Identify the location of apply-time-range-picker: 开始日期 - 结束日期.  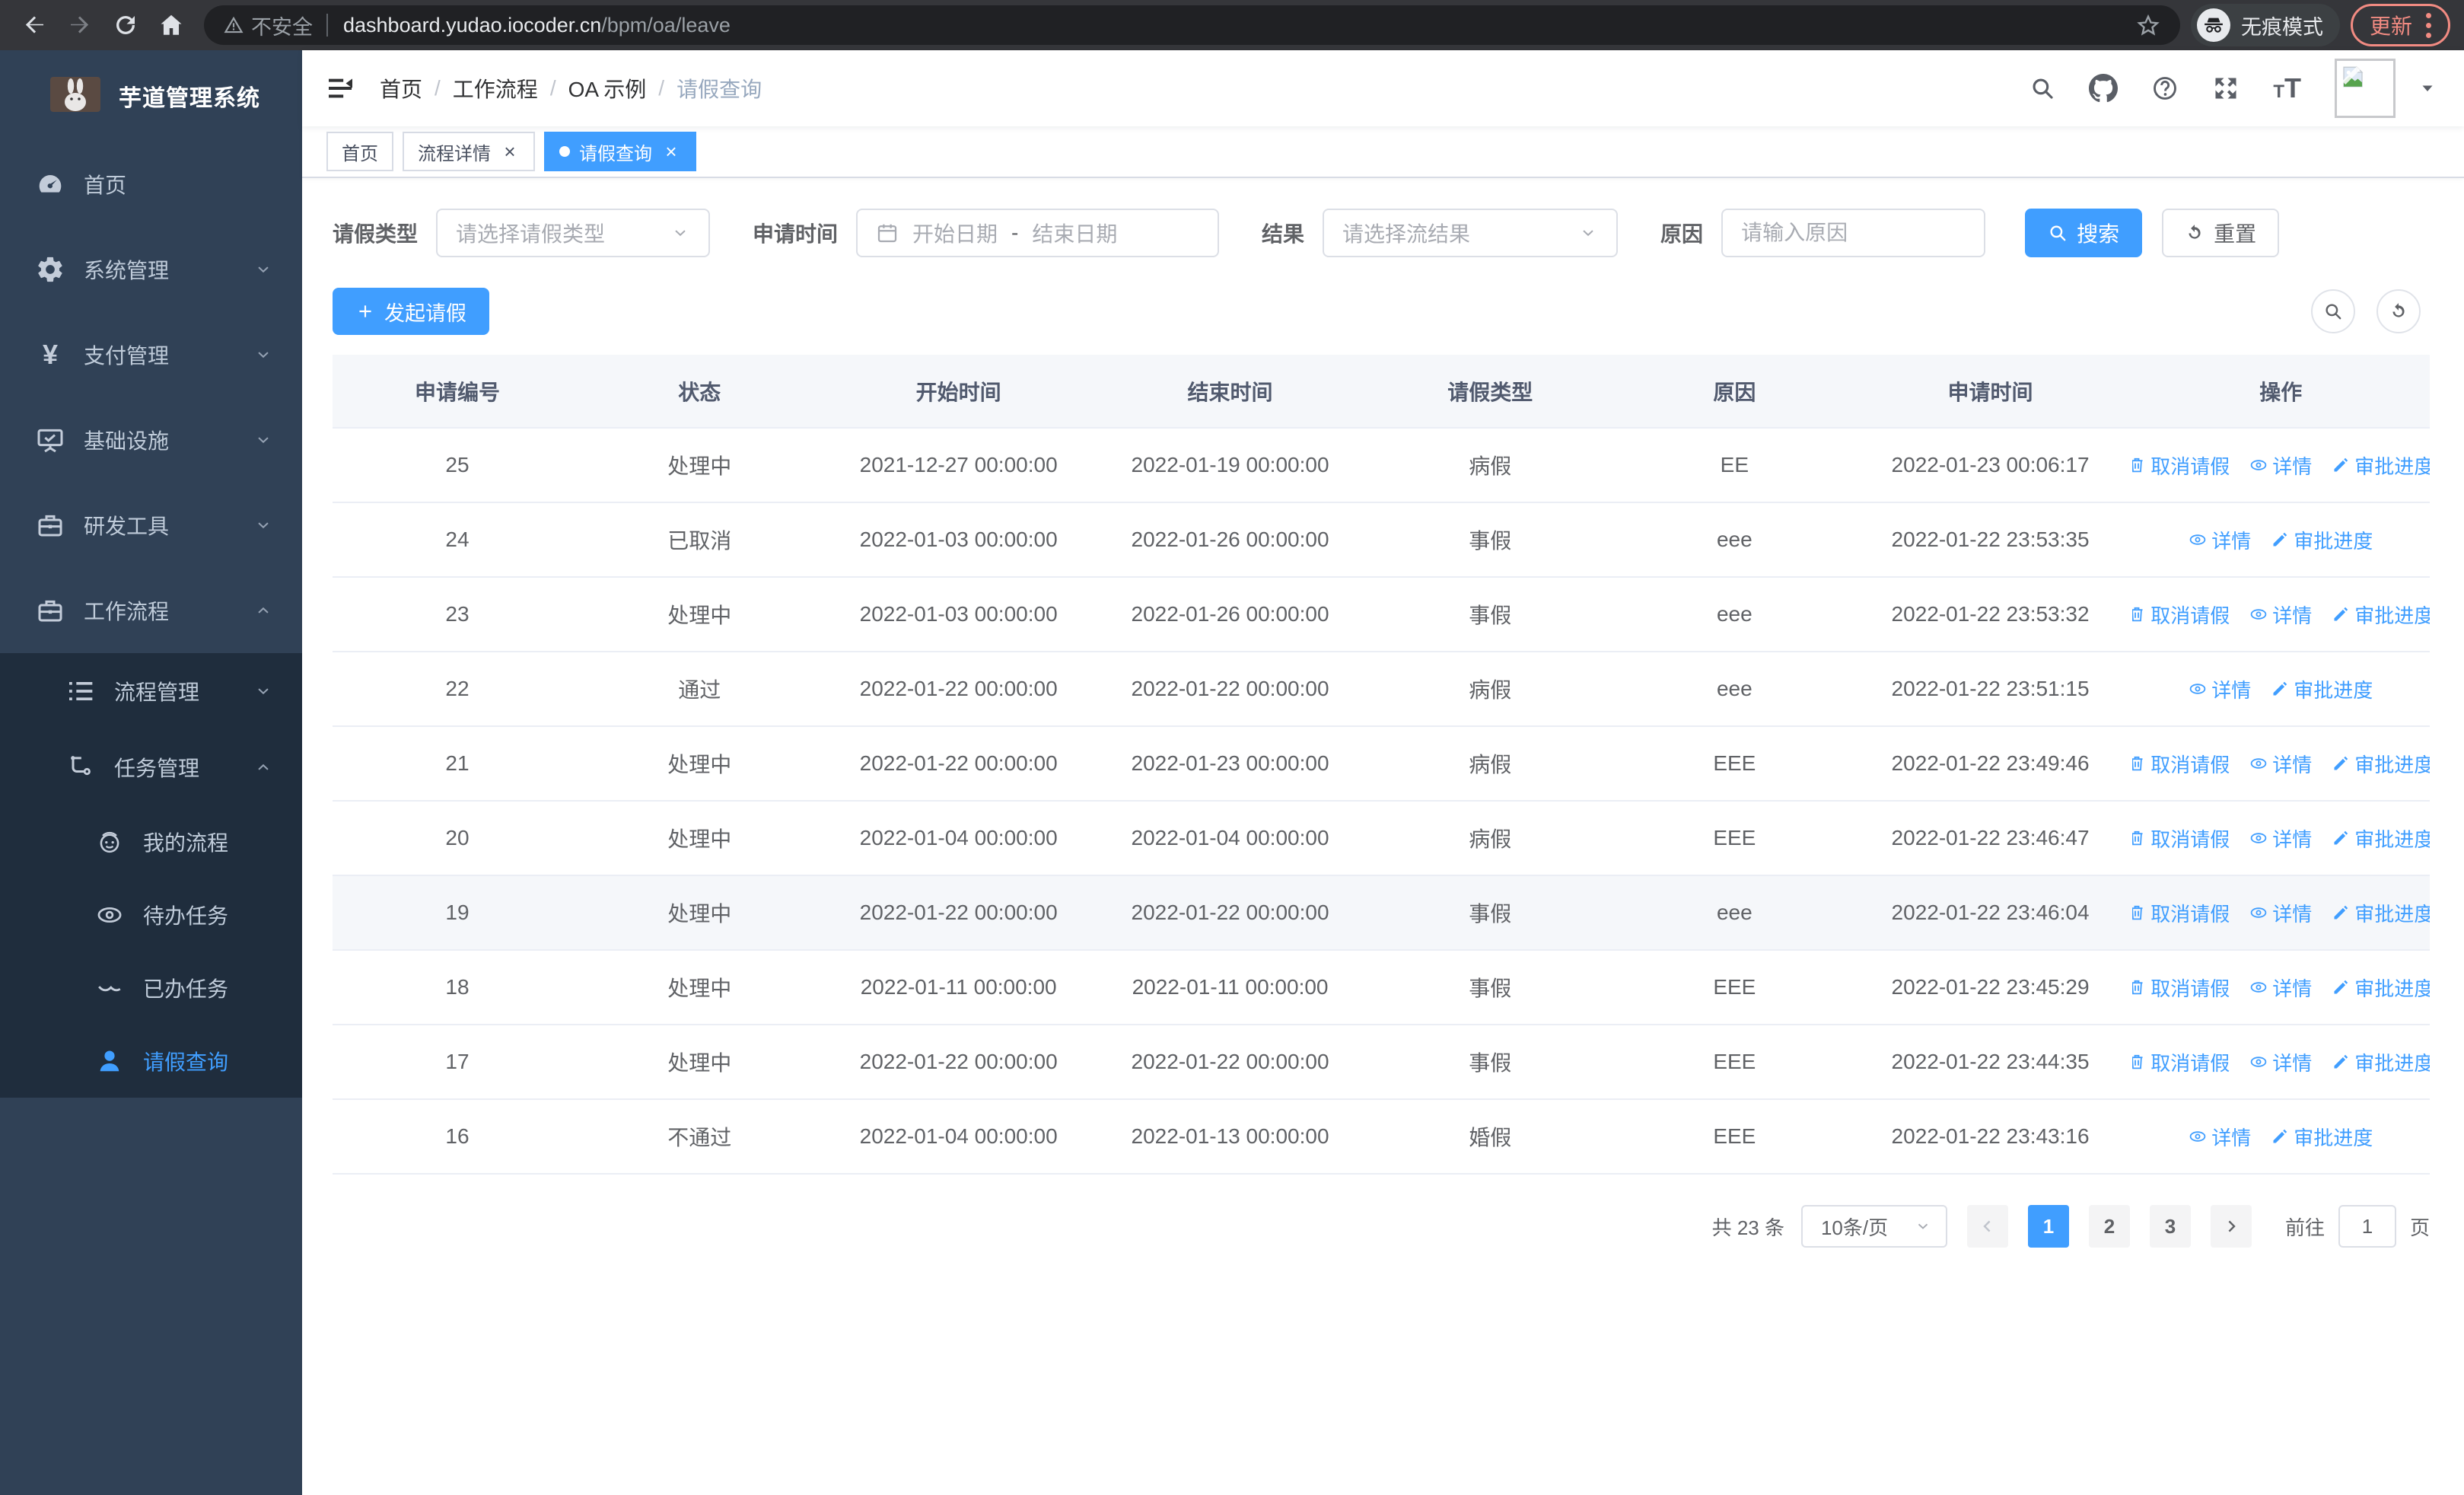
(1038, 233).